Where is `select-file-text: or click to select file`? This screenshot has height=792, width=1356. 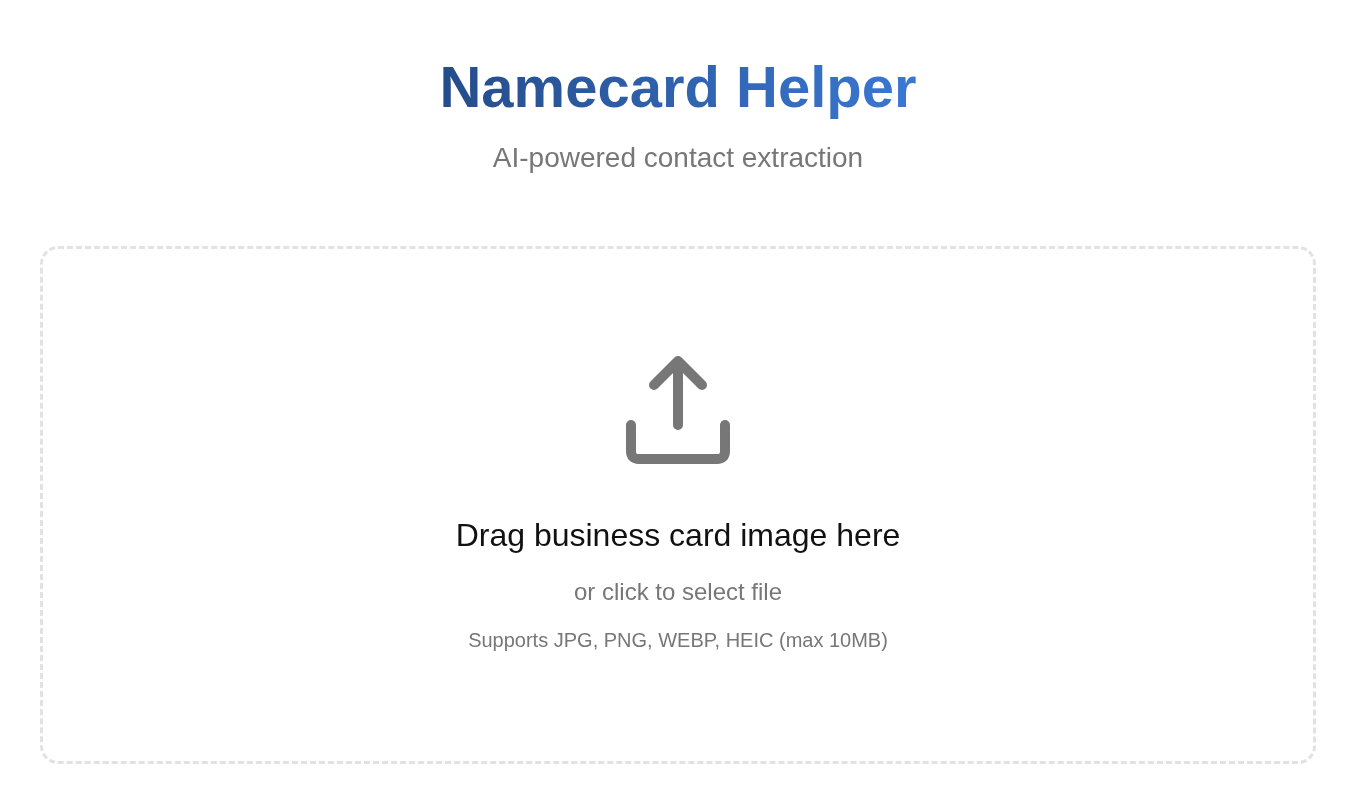 select-file-text: or click to select file is located at coordinates (678, 592).